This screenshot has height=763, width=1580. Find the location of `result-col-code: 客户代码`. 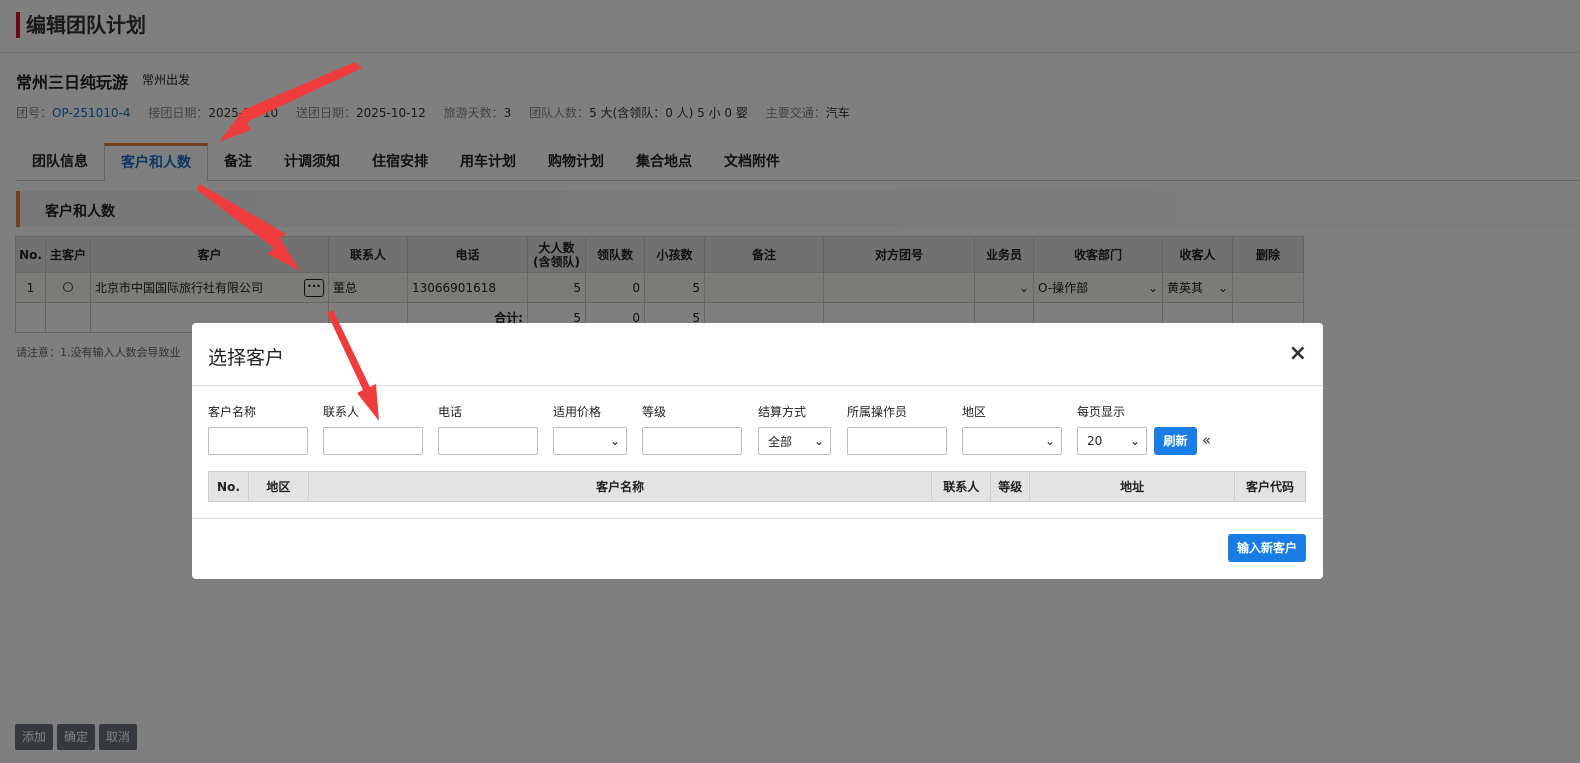

result-col-code: 客户代码 is located at coordinates (1270, 486).